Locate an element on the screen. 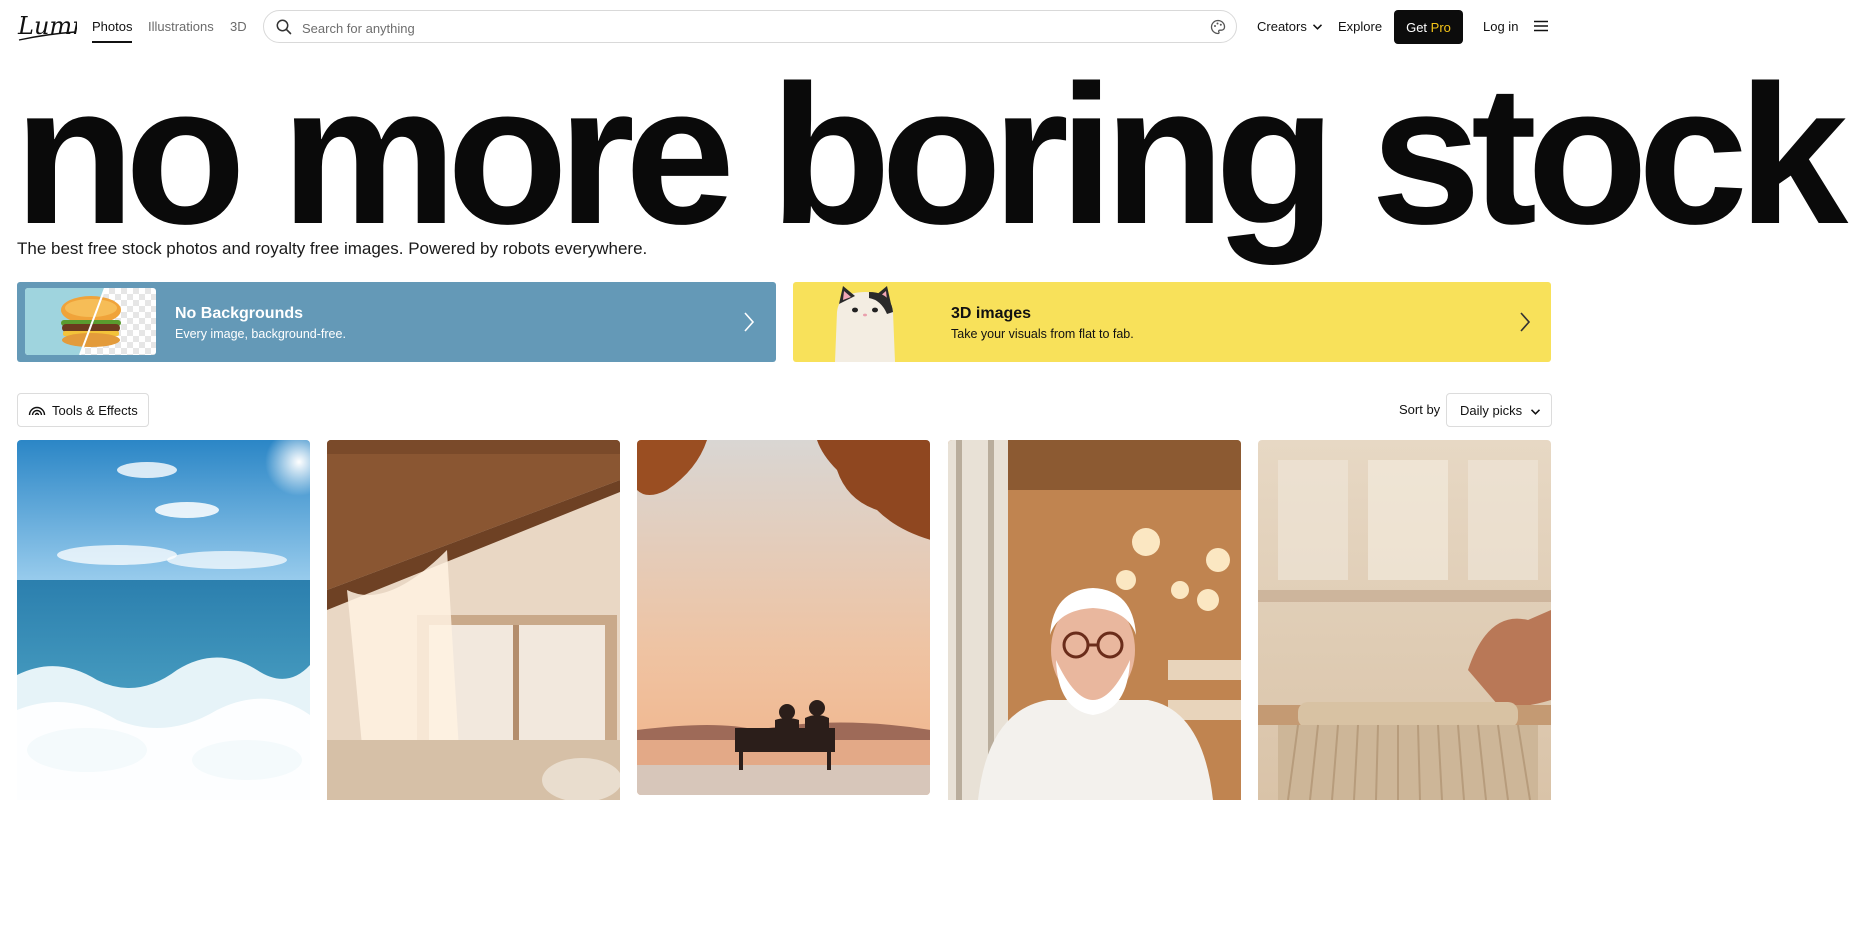  photo-couple-sunset is located at coordinates (783, 617).